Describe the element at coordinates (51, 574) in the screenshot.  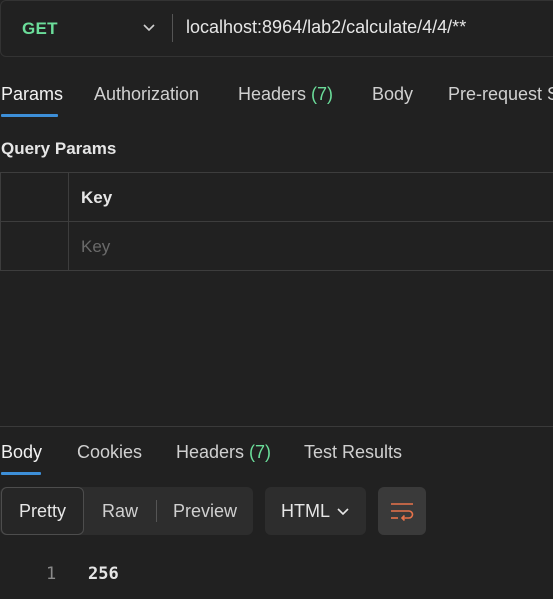
I see `line-number: 1` at that location.